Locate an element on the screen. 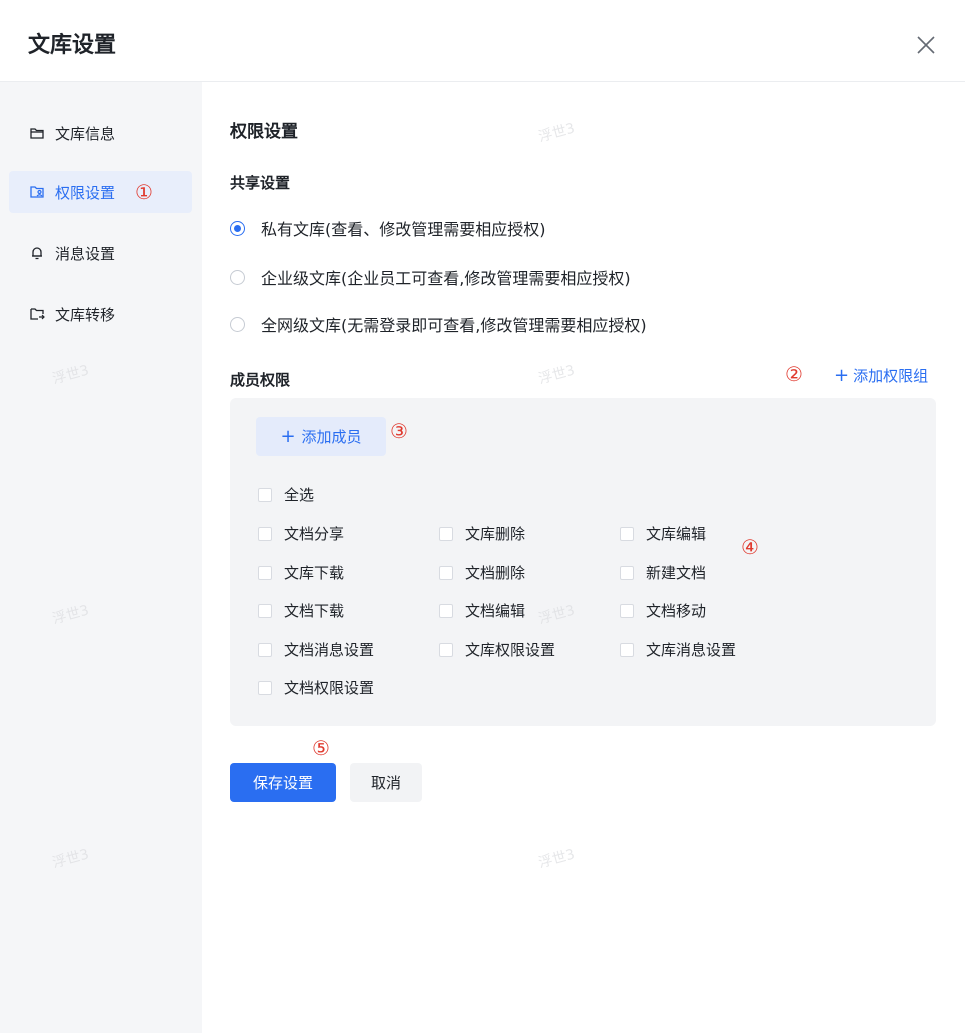 Image resolution: width=965 pixels, height=1033 pixels. checkbox-permission: 文库删除 is located at coordinates (482, 533).